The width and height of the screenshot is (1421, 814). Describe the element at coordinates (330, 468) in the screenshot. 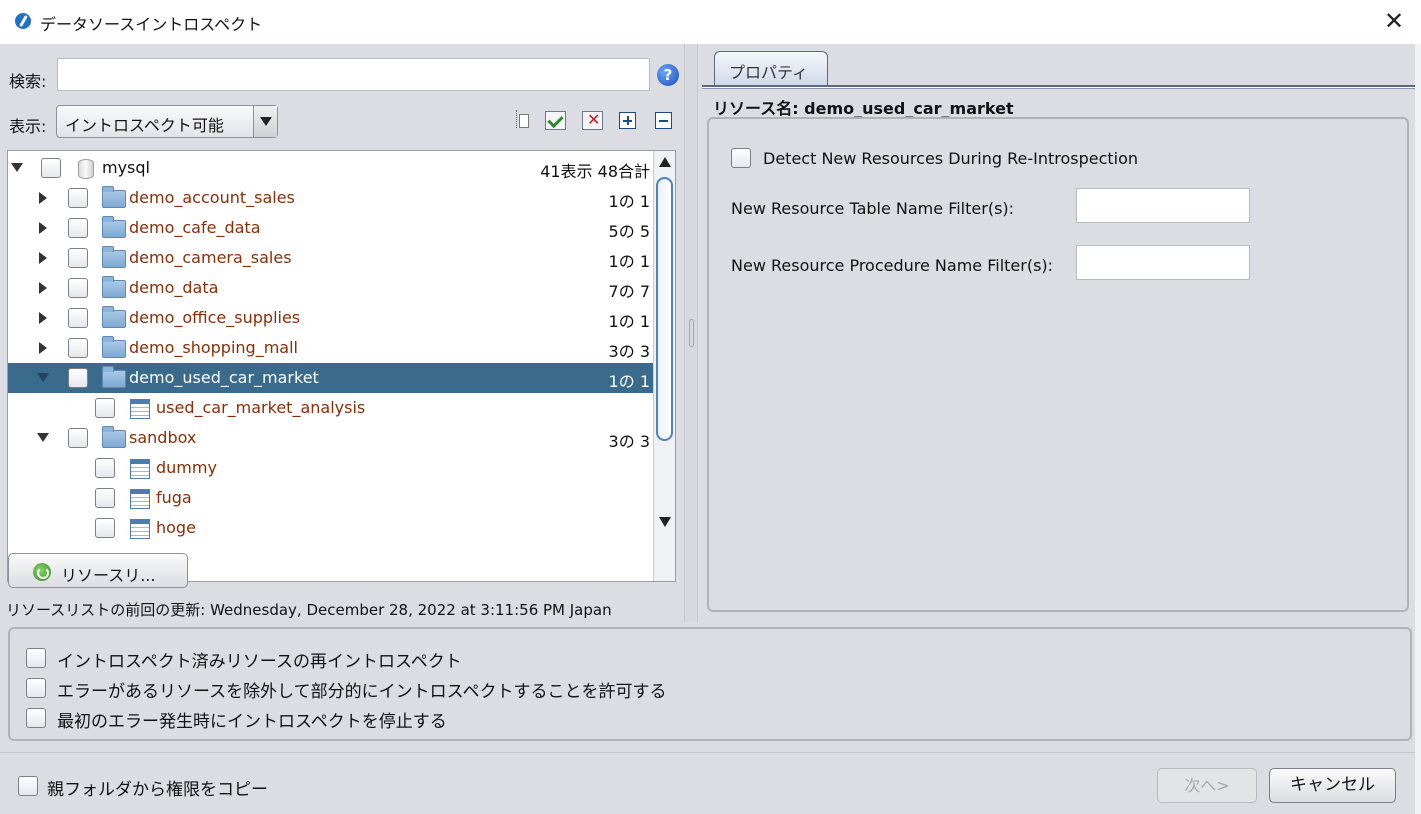

I see `tree-row: dummy` at that location.